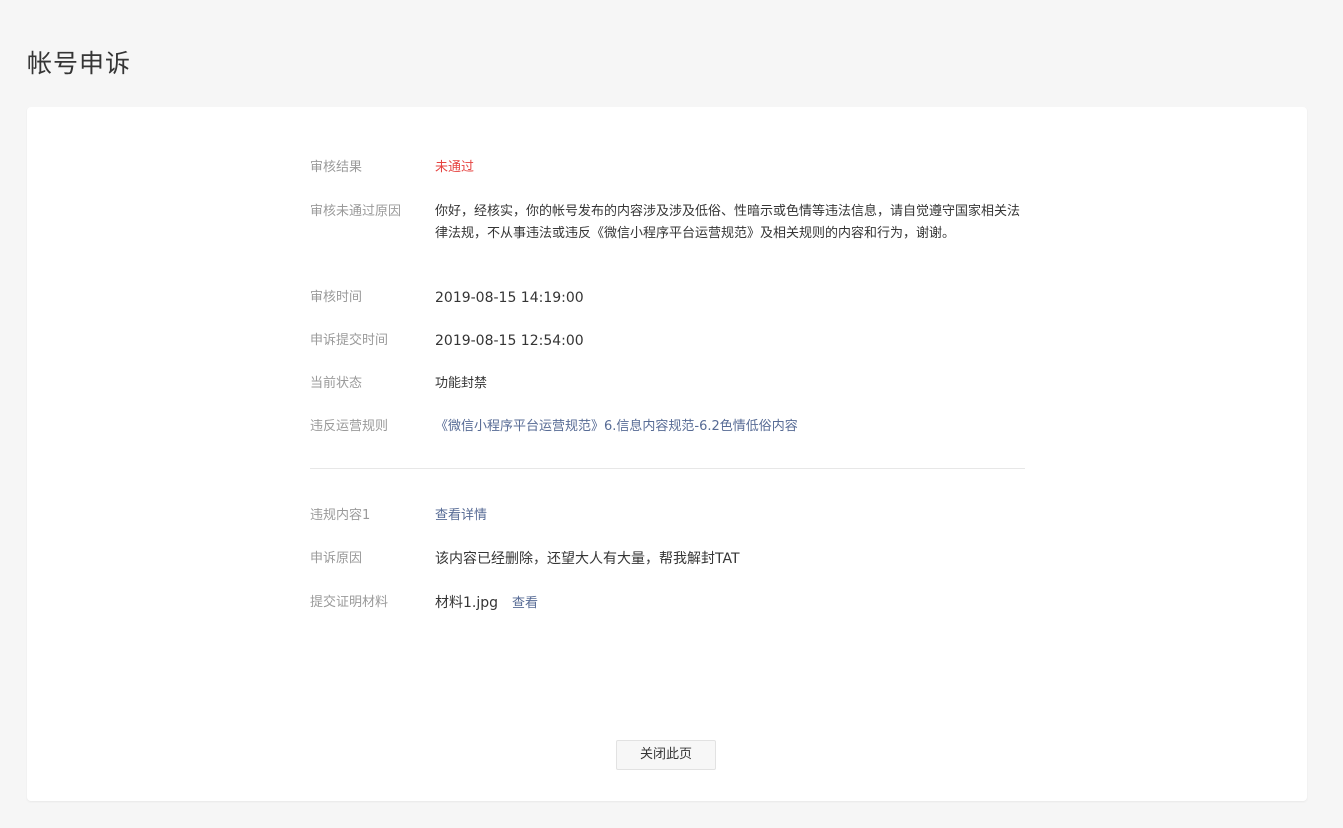 This screenshot has height=828, width=1343. I want to click on review-time-value: 2019-08-15 14:19:00, so click(509, 298).